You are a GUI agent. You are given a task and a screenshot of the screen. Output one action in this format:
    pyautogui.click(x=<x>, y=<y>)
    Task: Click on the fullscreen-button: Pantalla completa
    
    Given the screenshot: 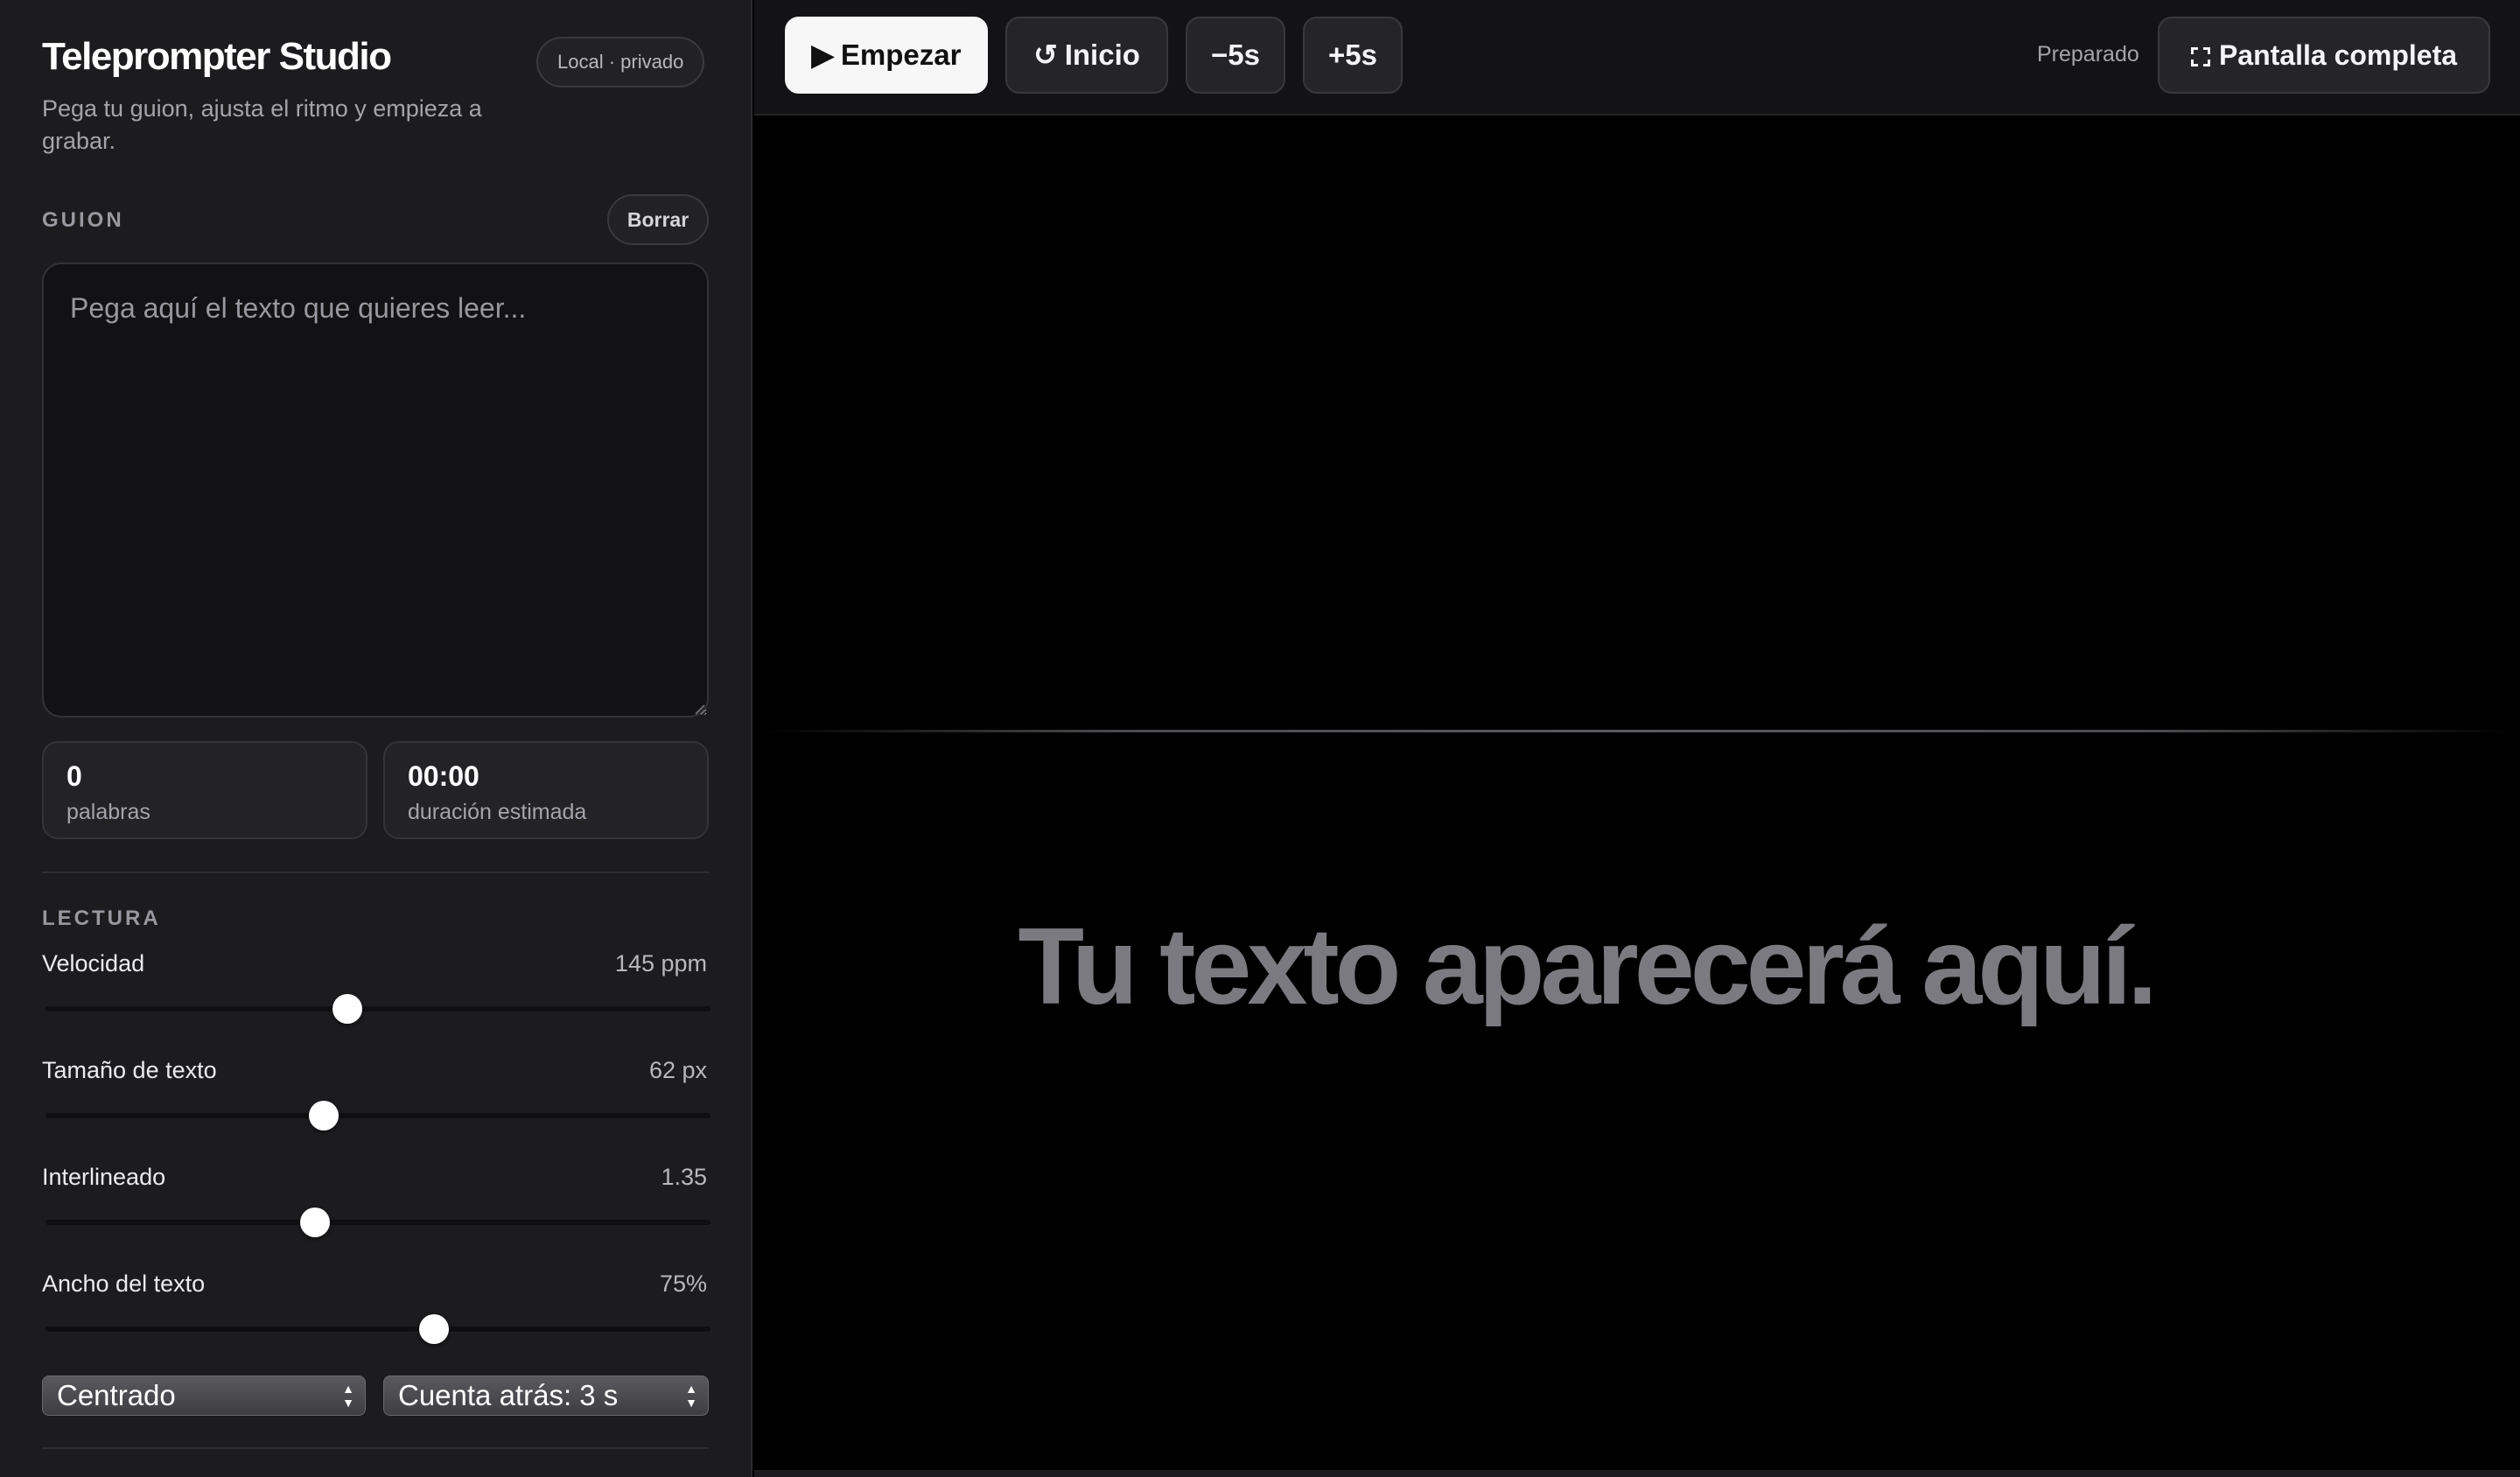 What is the action you would take?
    pyautogui.click(x=2324, y=55)
    